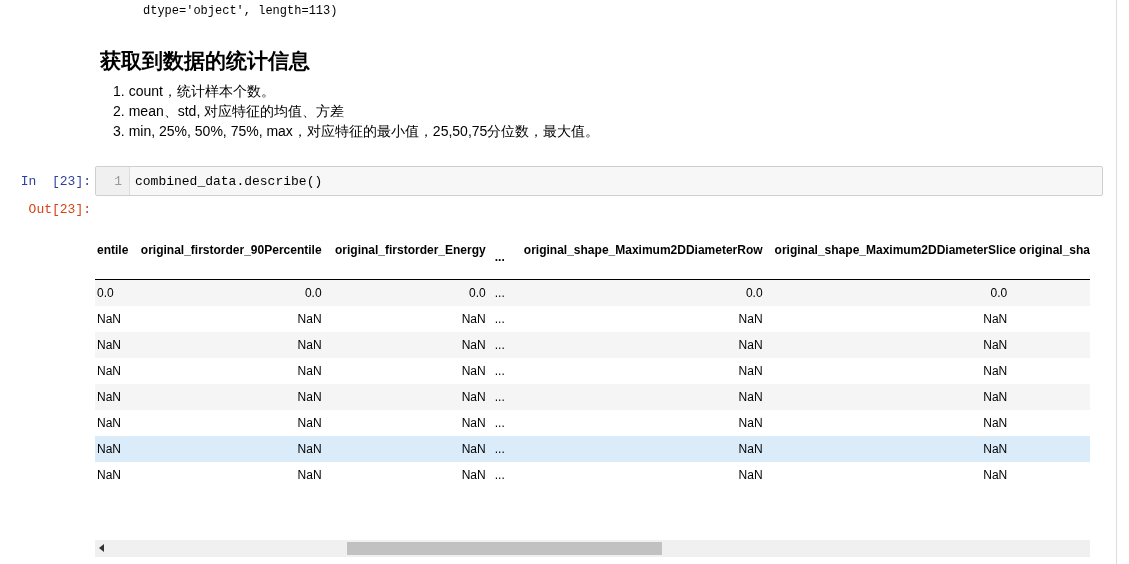 Image resolution: width=1129 pixels, height=564 pixels. Describe the element at coordinates (364, 131) in the screenshot. I see `list-item: min, 25%, 50%, 75%, max，对应特征的最小值，25,50,75分位数，最大值。` at that location.